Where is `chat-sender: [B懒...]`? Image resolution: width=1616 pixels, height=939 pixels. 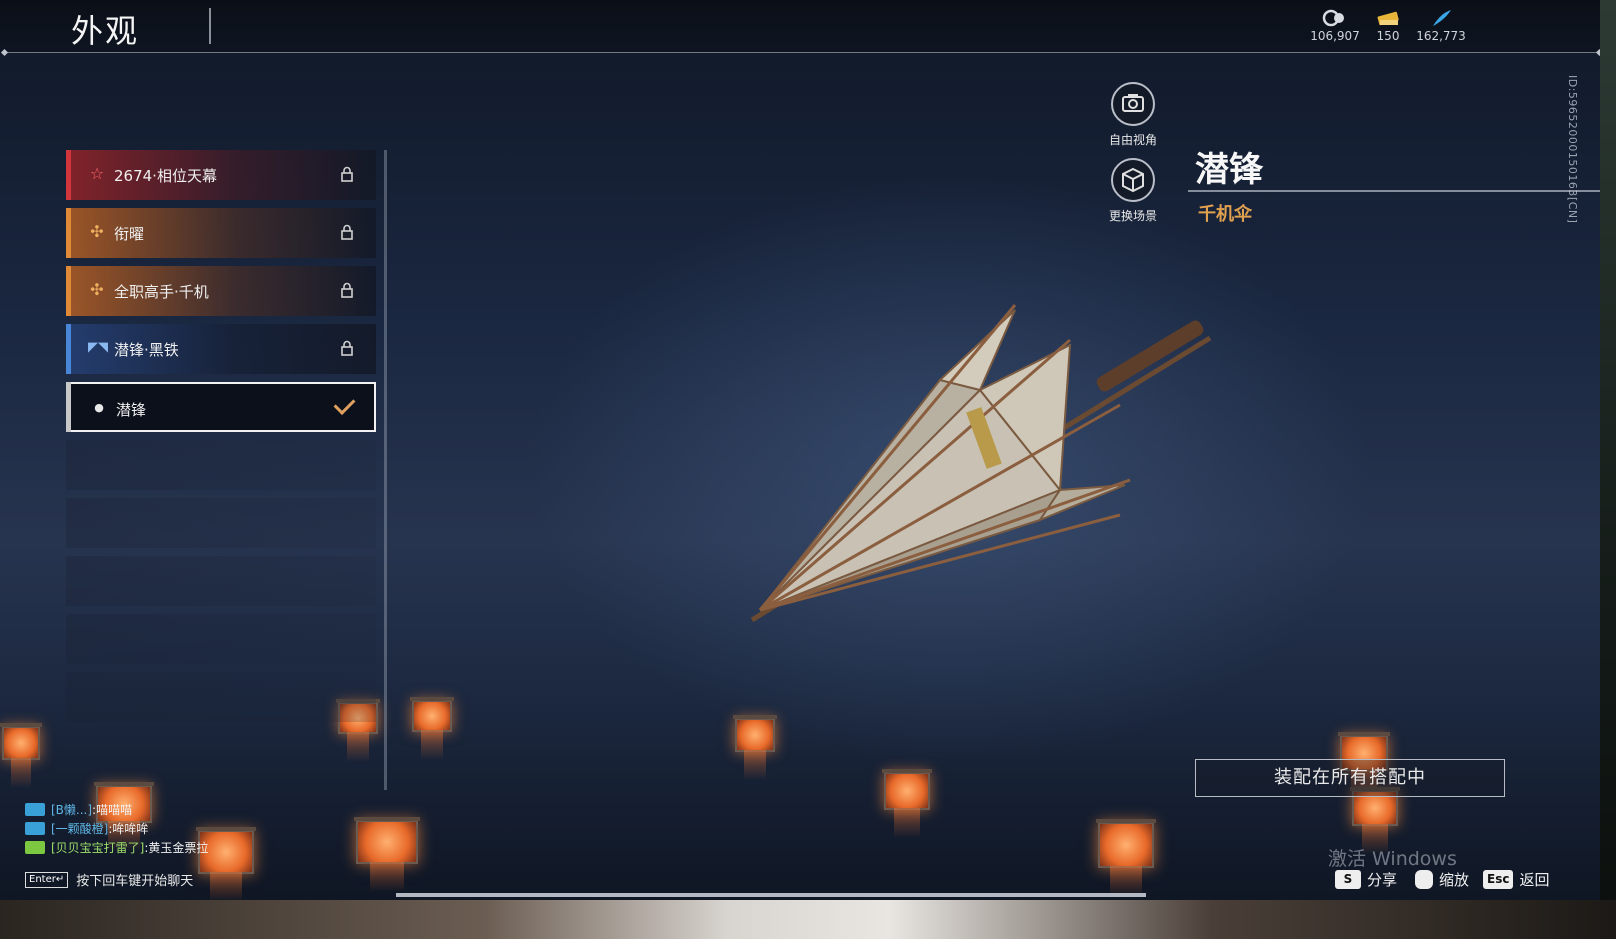
chat-sender: [B懒...] is located at coordinates (71, 809).